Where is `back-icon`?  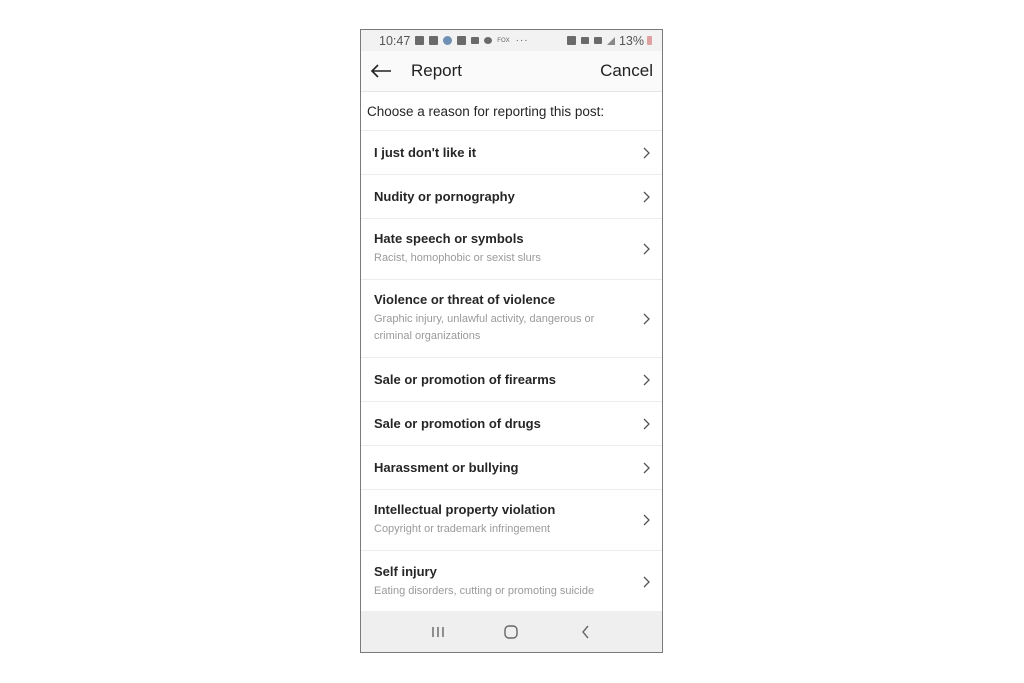 back-icon is located at coordinates (585, 631).